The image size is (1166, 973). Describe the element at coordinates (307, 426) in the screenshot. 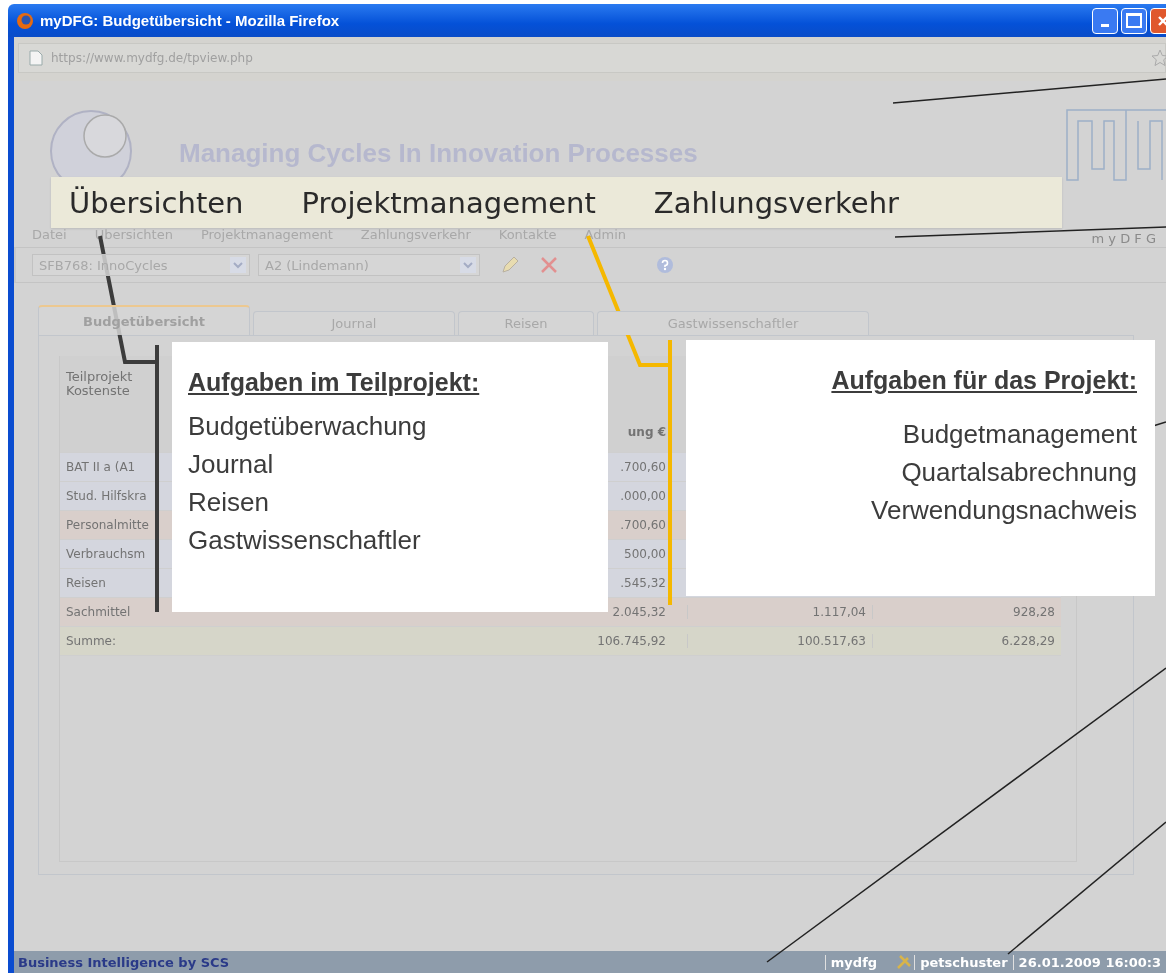

I see `callout-item: Budgetüberwachung` at that location.